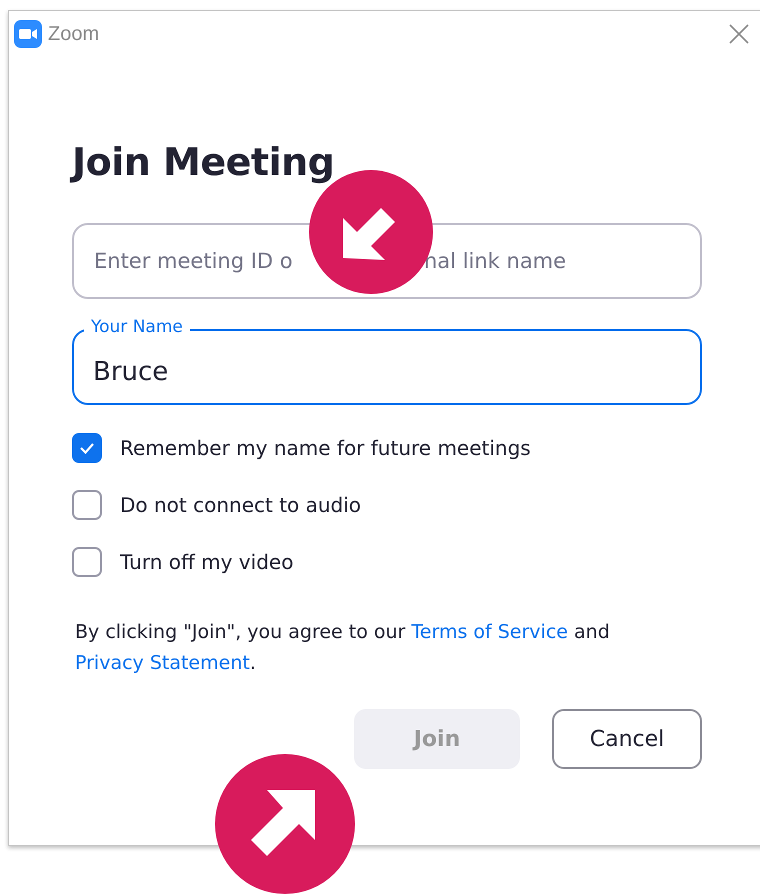 Image resolution: width=760 pixels, height=894 pixels. Describe the element at coordinates (489, 632) in the screenshot. I see `link: Terms of Service` at that location.